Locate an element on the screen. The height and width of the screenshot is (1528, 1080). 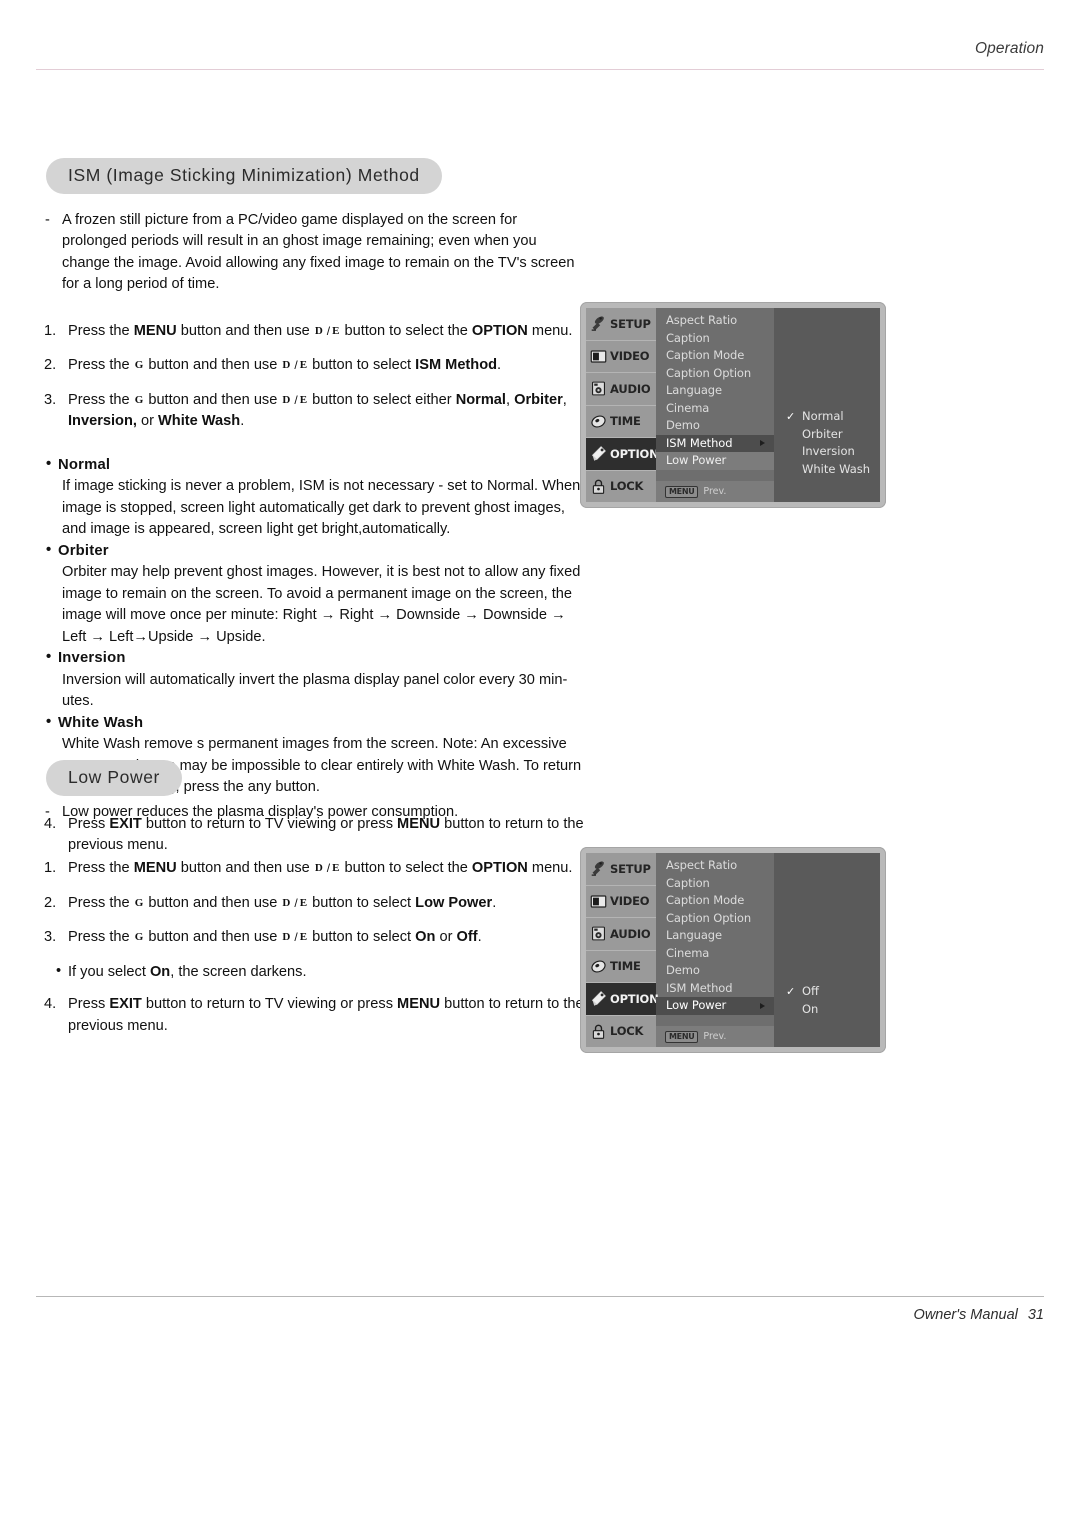
dash-marker: - is located at coordinates (47, 812).